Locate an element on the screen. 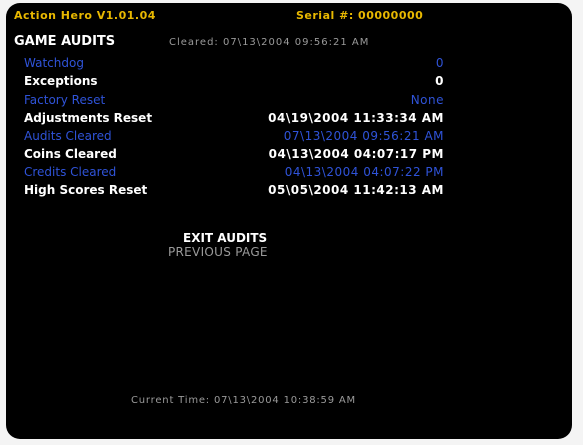 Image resolution: width=583 pixels, height=445 pixels. audit-label: Adjustments Reset is located at coordinates (88, 118).